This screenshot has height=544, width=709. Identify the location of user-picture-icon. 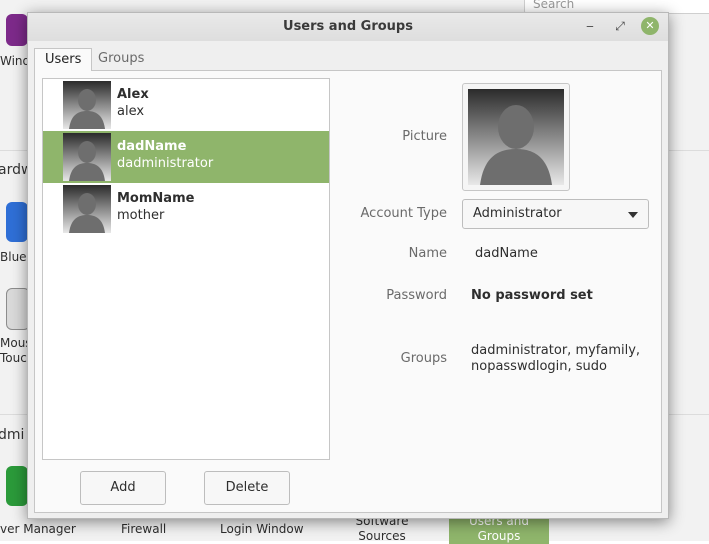
(516, 137).